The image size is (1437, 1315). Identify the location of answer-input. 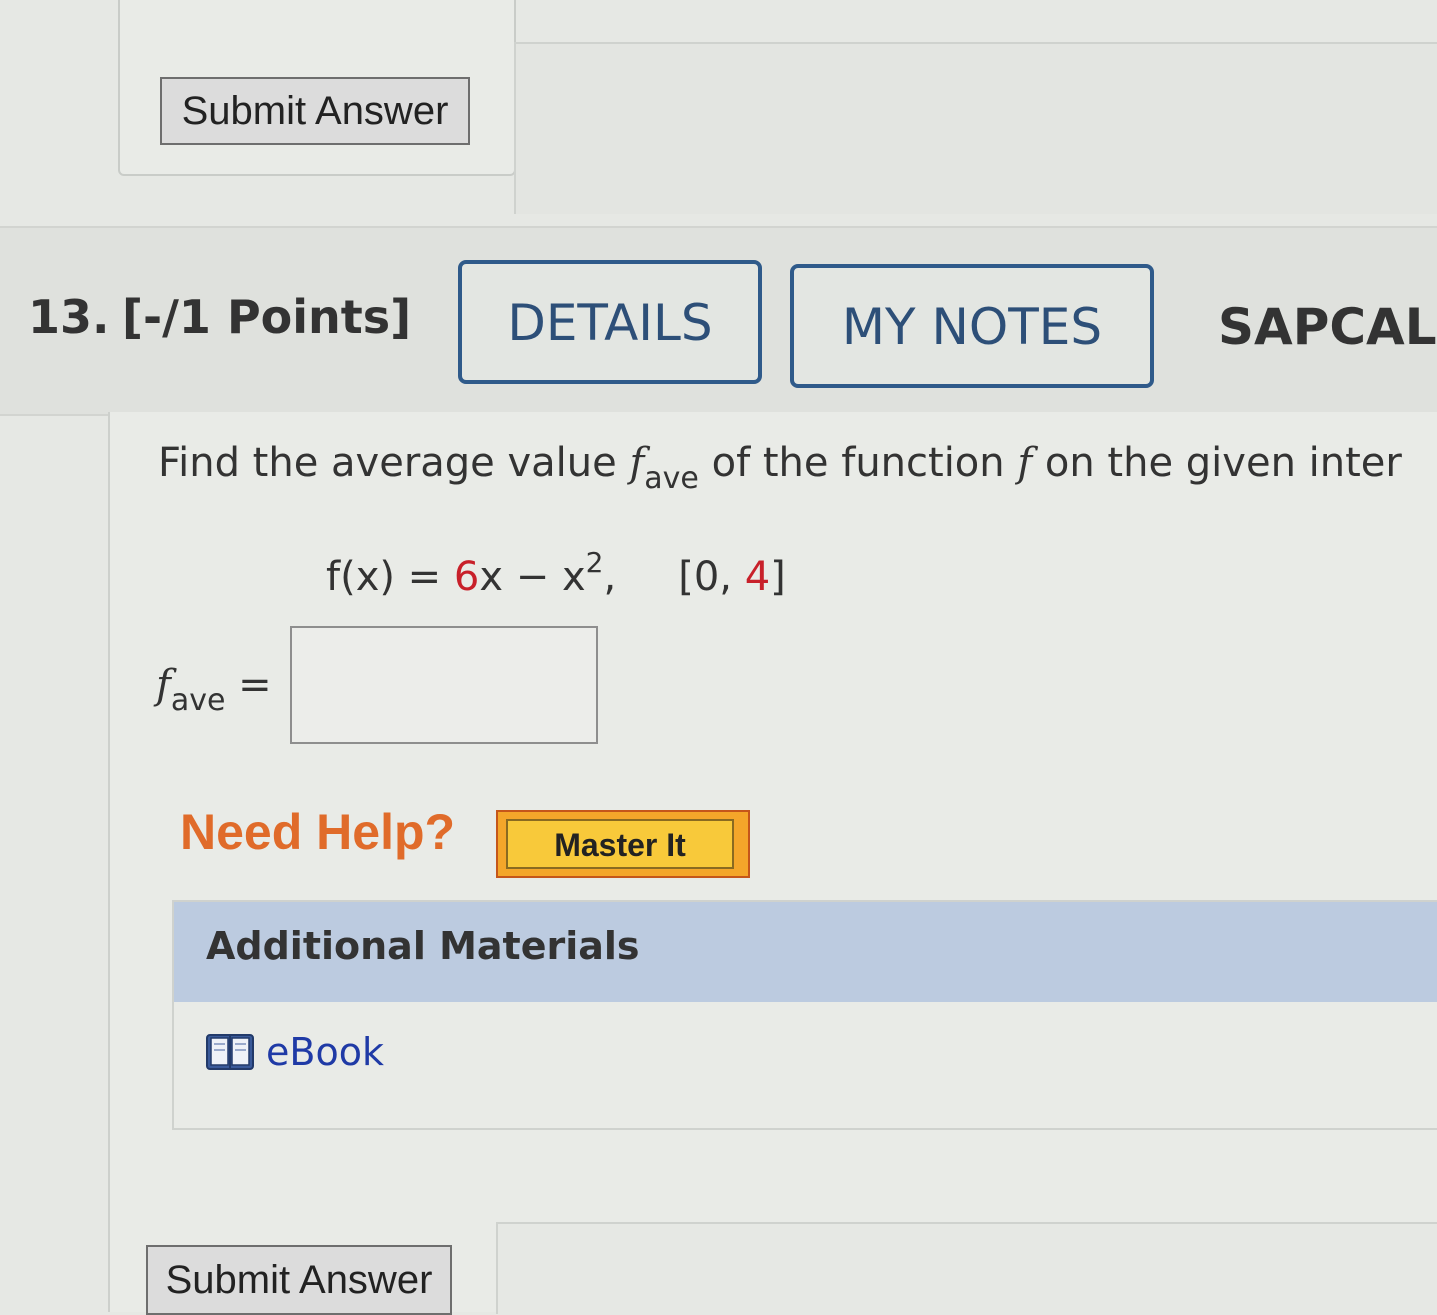
(444, 685).